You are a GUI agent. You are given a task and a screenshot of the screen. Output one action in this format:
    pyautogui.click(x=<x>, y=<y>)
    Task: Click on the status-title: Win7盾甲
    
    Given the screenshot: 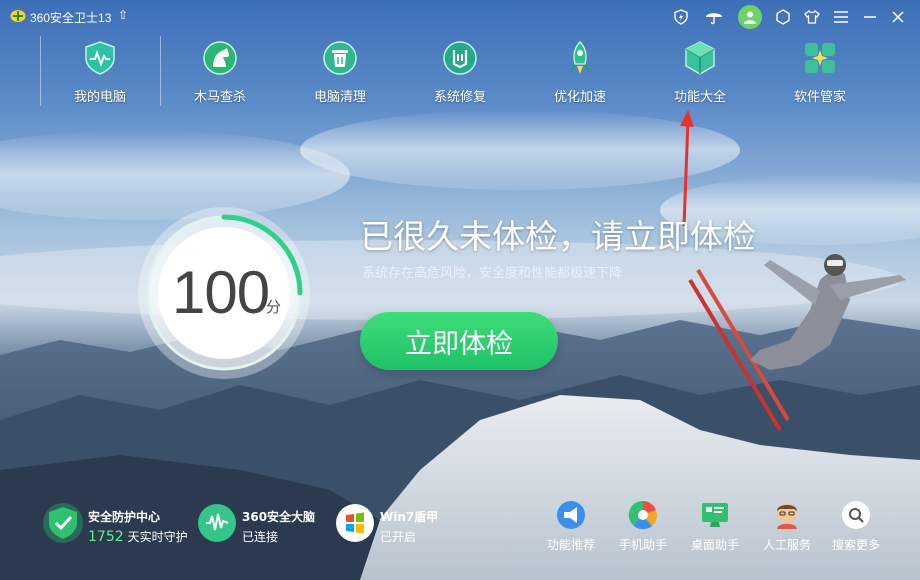 What is the action you would take?
    pyautogui.click(x=409, y=517)
    